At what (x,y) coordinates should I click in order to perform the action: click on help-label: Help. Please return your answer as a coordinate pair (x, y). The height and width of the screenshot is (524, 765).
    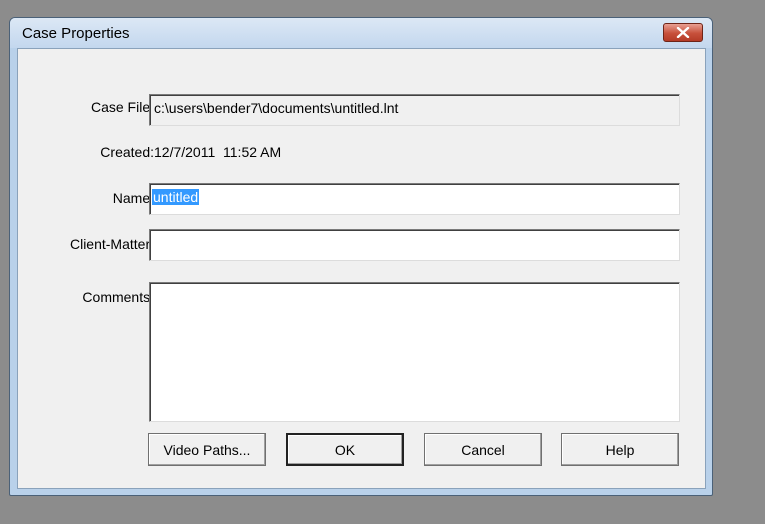
    Looking at the image, I should click on (620, 449).